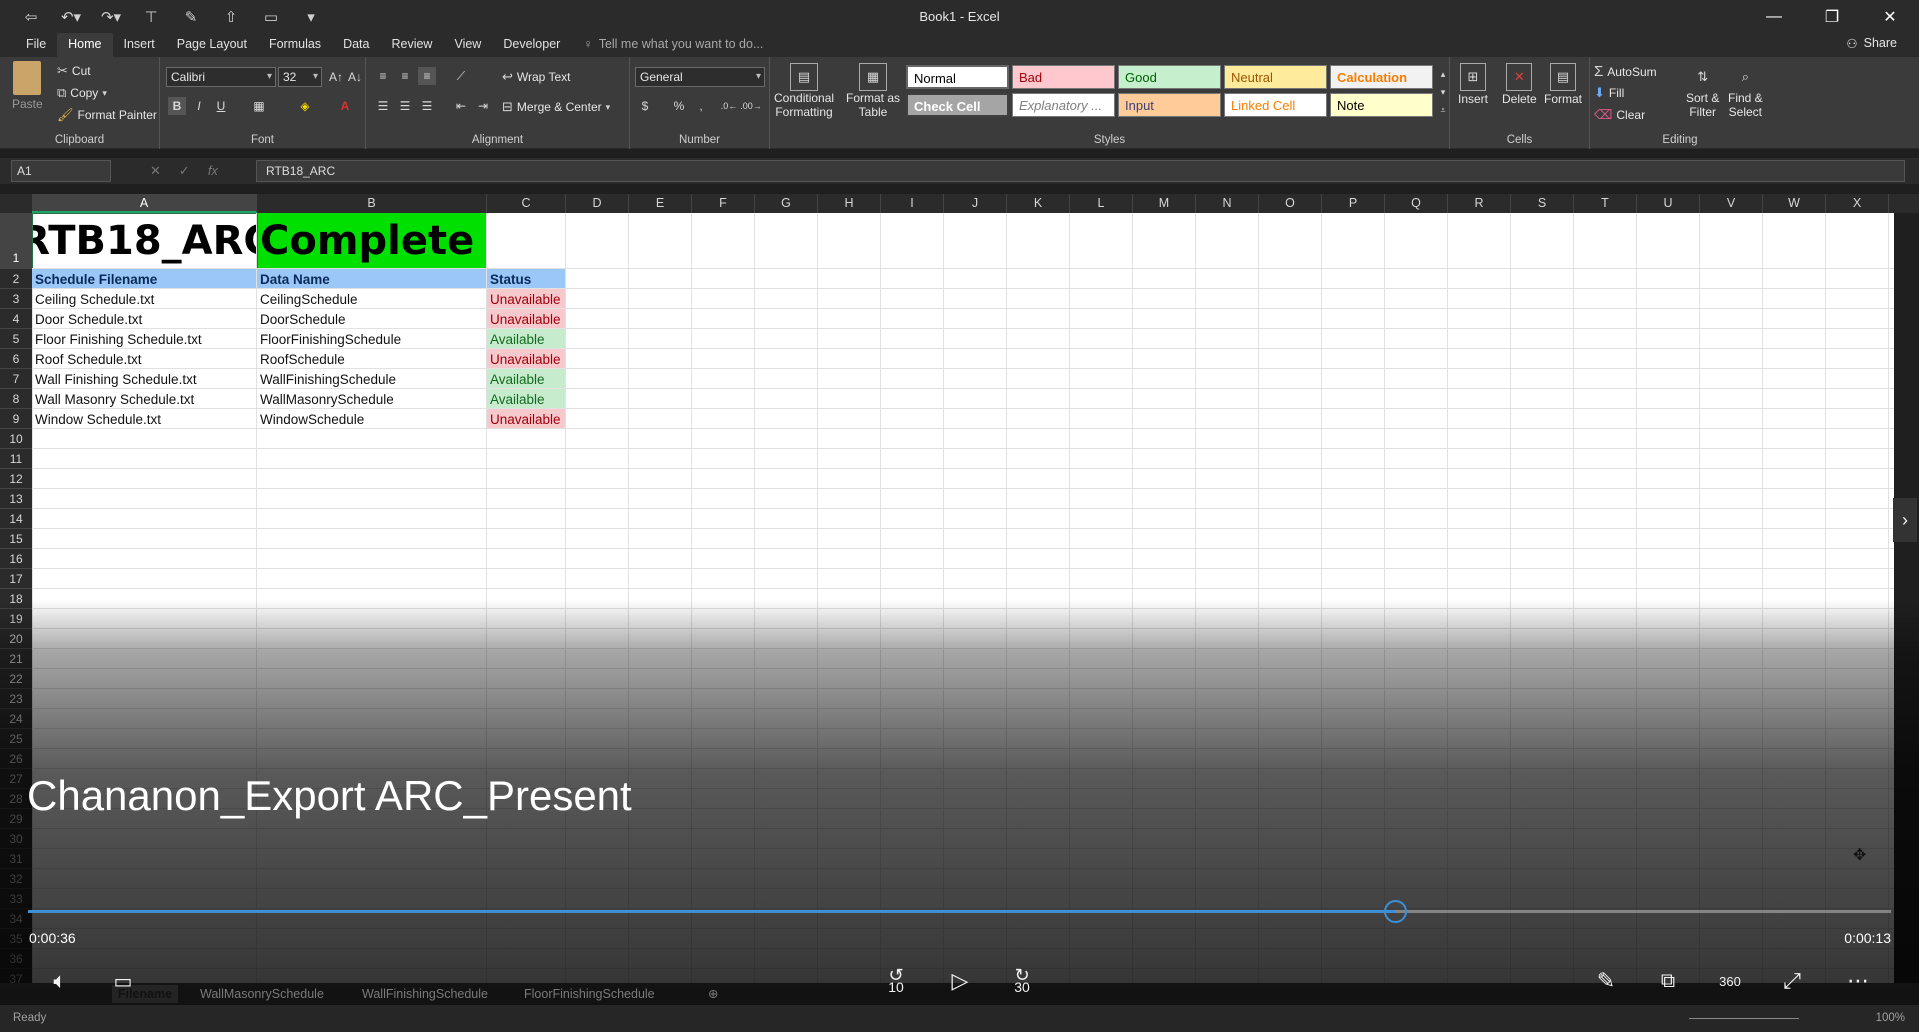 Image resolution: width=1919 pixels, height=1032 pixels. Describe the element at coordinates (199, 106) in the screenshot. I see `italic-button: I` at that location.